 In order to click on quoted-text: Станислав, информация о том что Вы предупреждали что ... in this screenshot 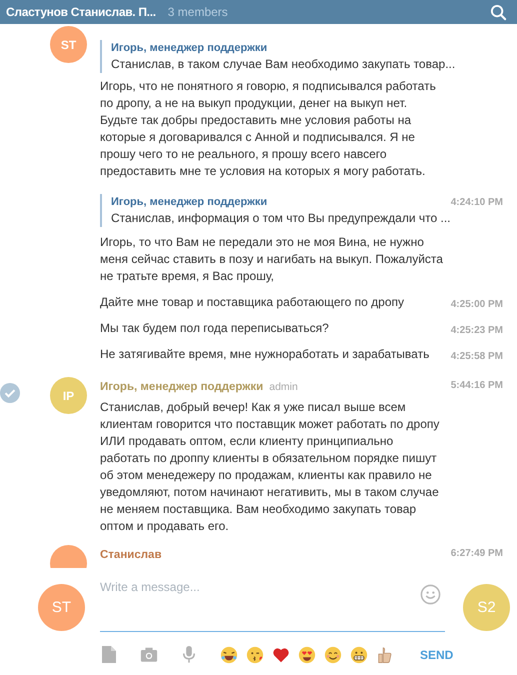, I will do `click(281, 218)`.